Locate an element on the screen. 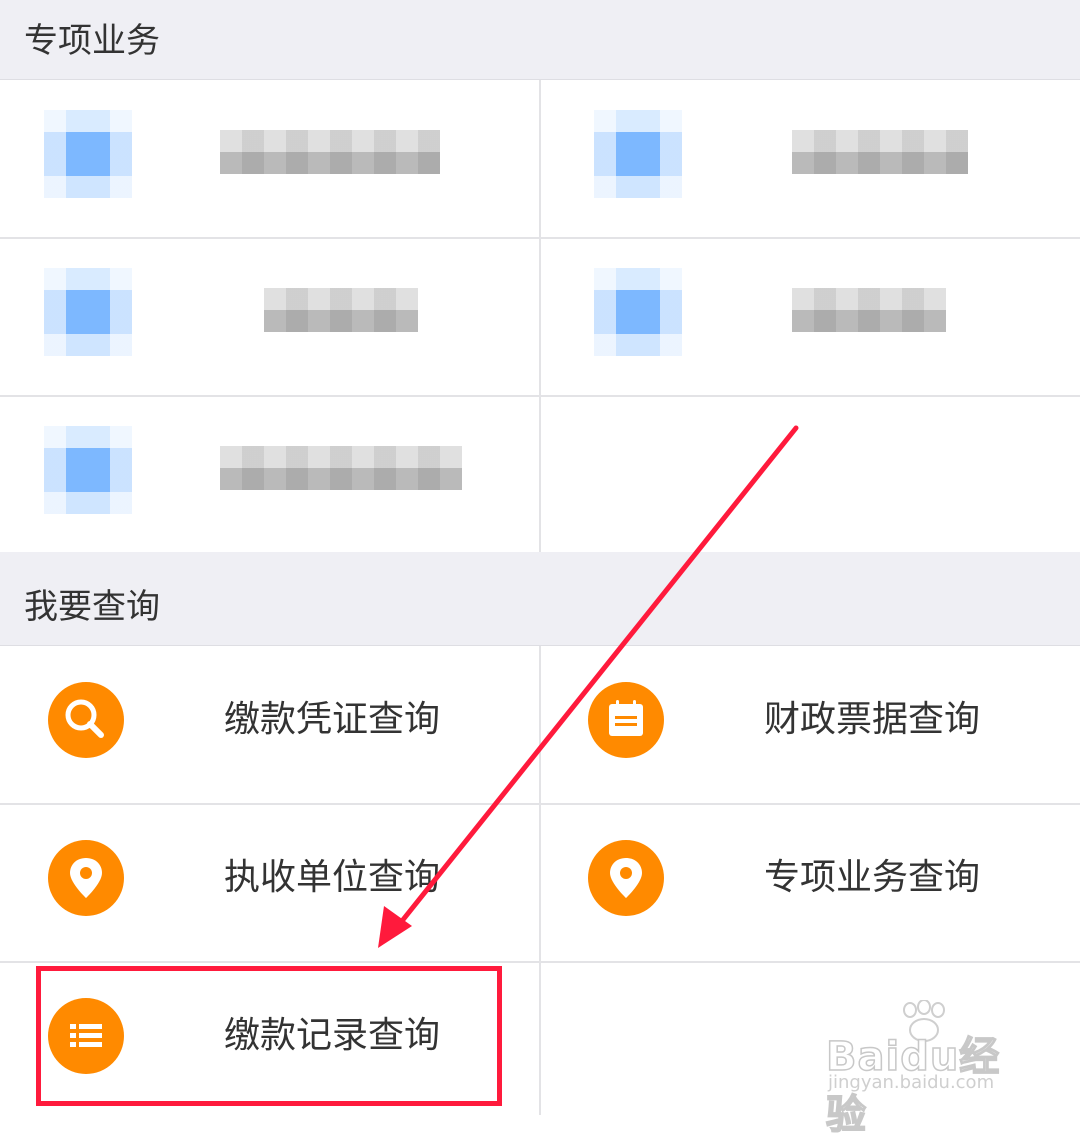 This screenshot has width=1080, height=1140. query-item-label: 缴款凭证查询 is located at coordinates (332, 719).